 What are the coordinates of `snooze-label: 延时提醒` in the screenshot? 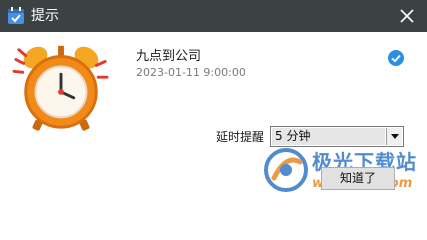 It's located at (240, 137).